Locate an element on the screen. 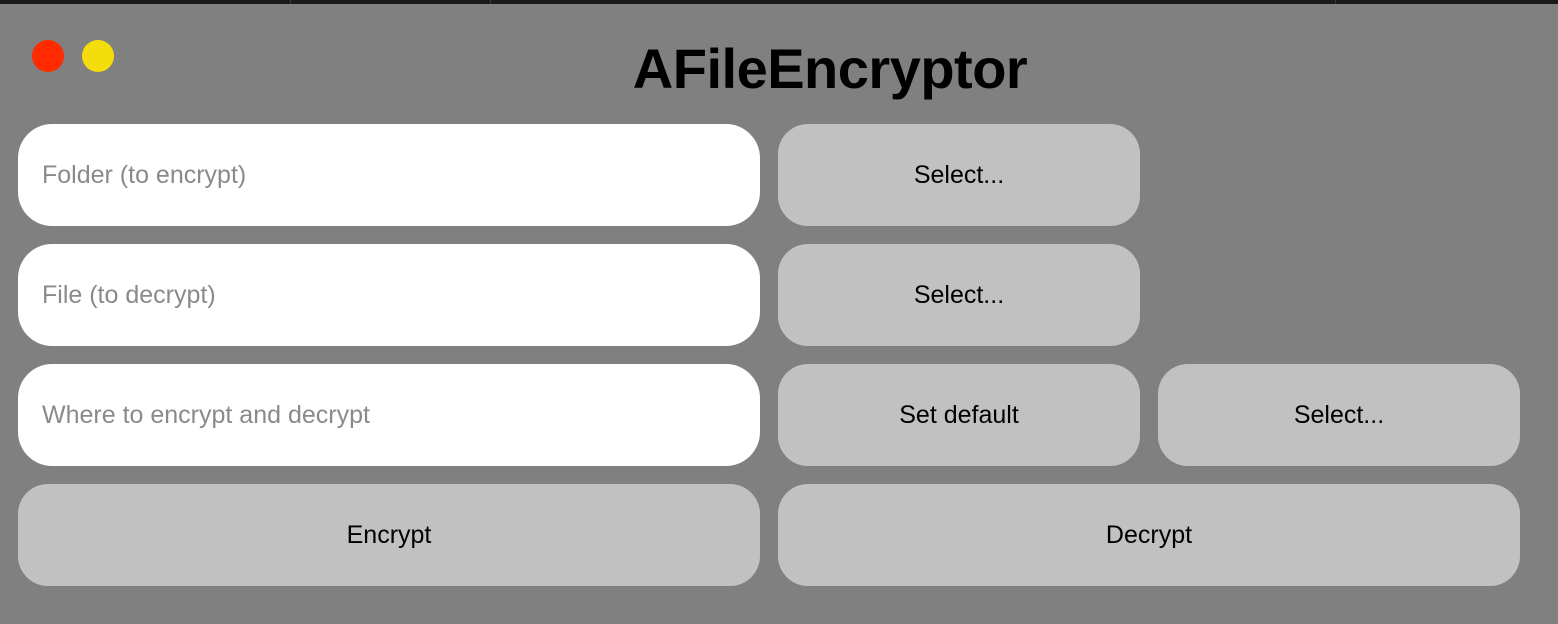 This screenshot has width=1558, height=624. folder-to-encrypt-input is located at coordinates (389, 175).